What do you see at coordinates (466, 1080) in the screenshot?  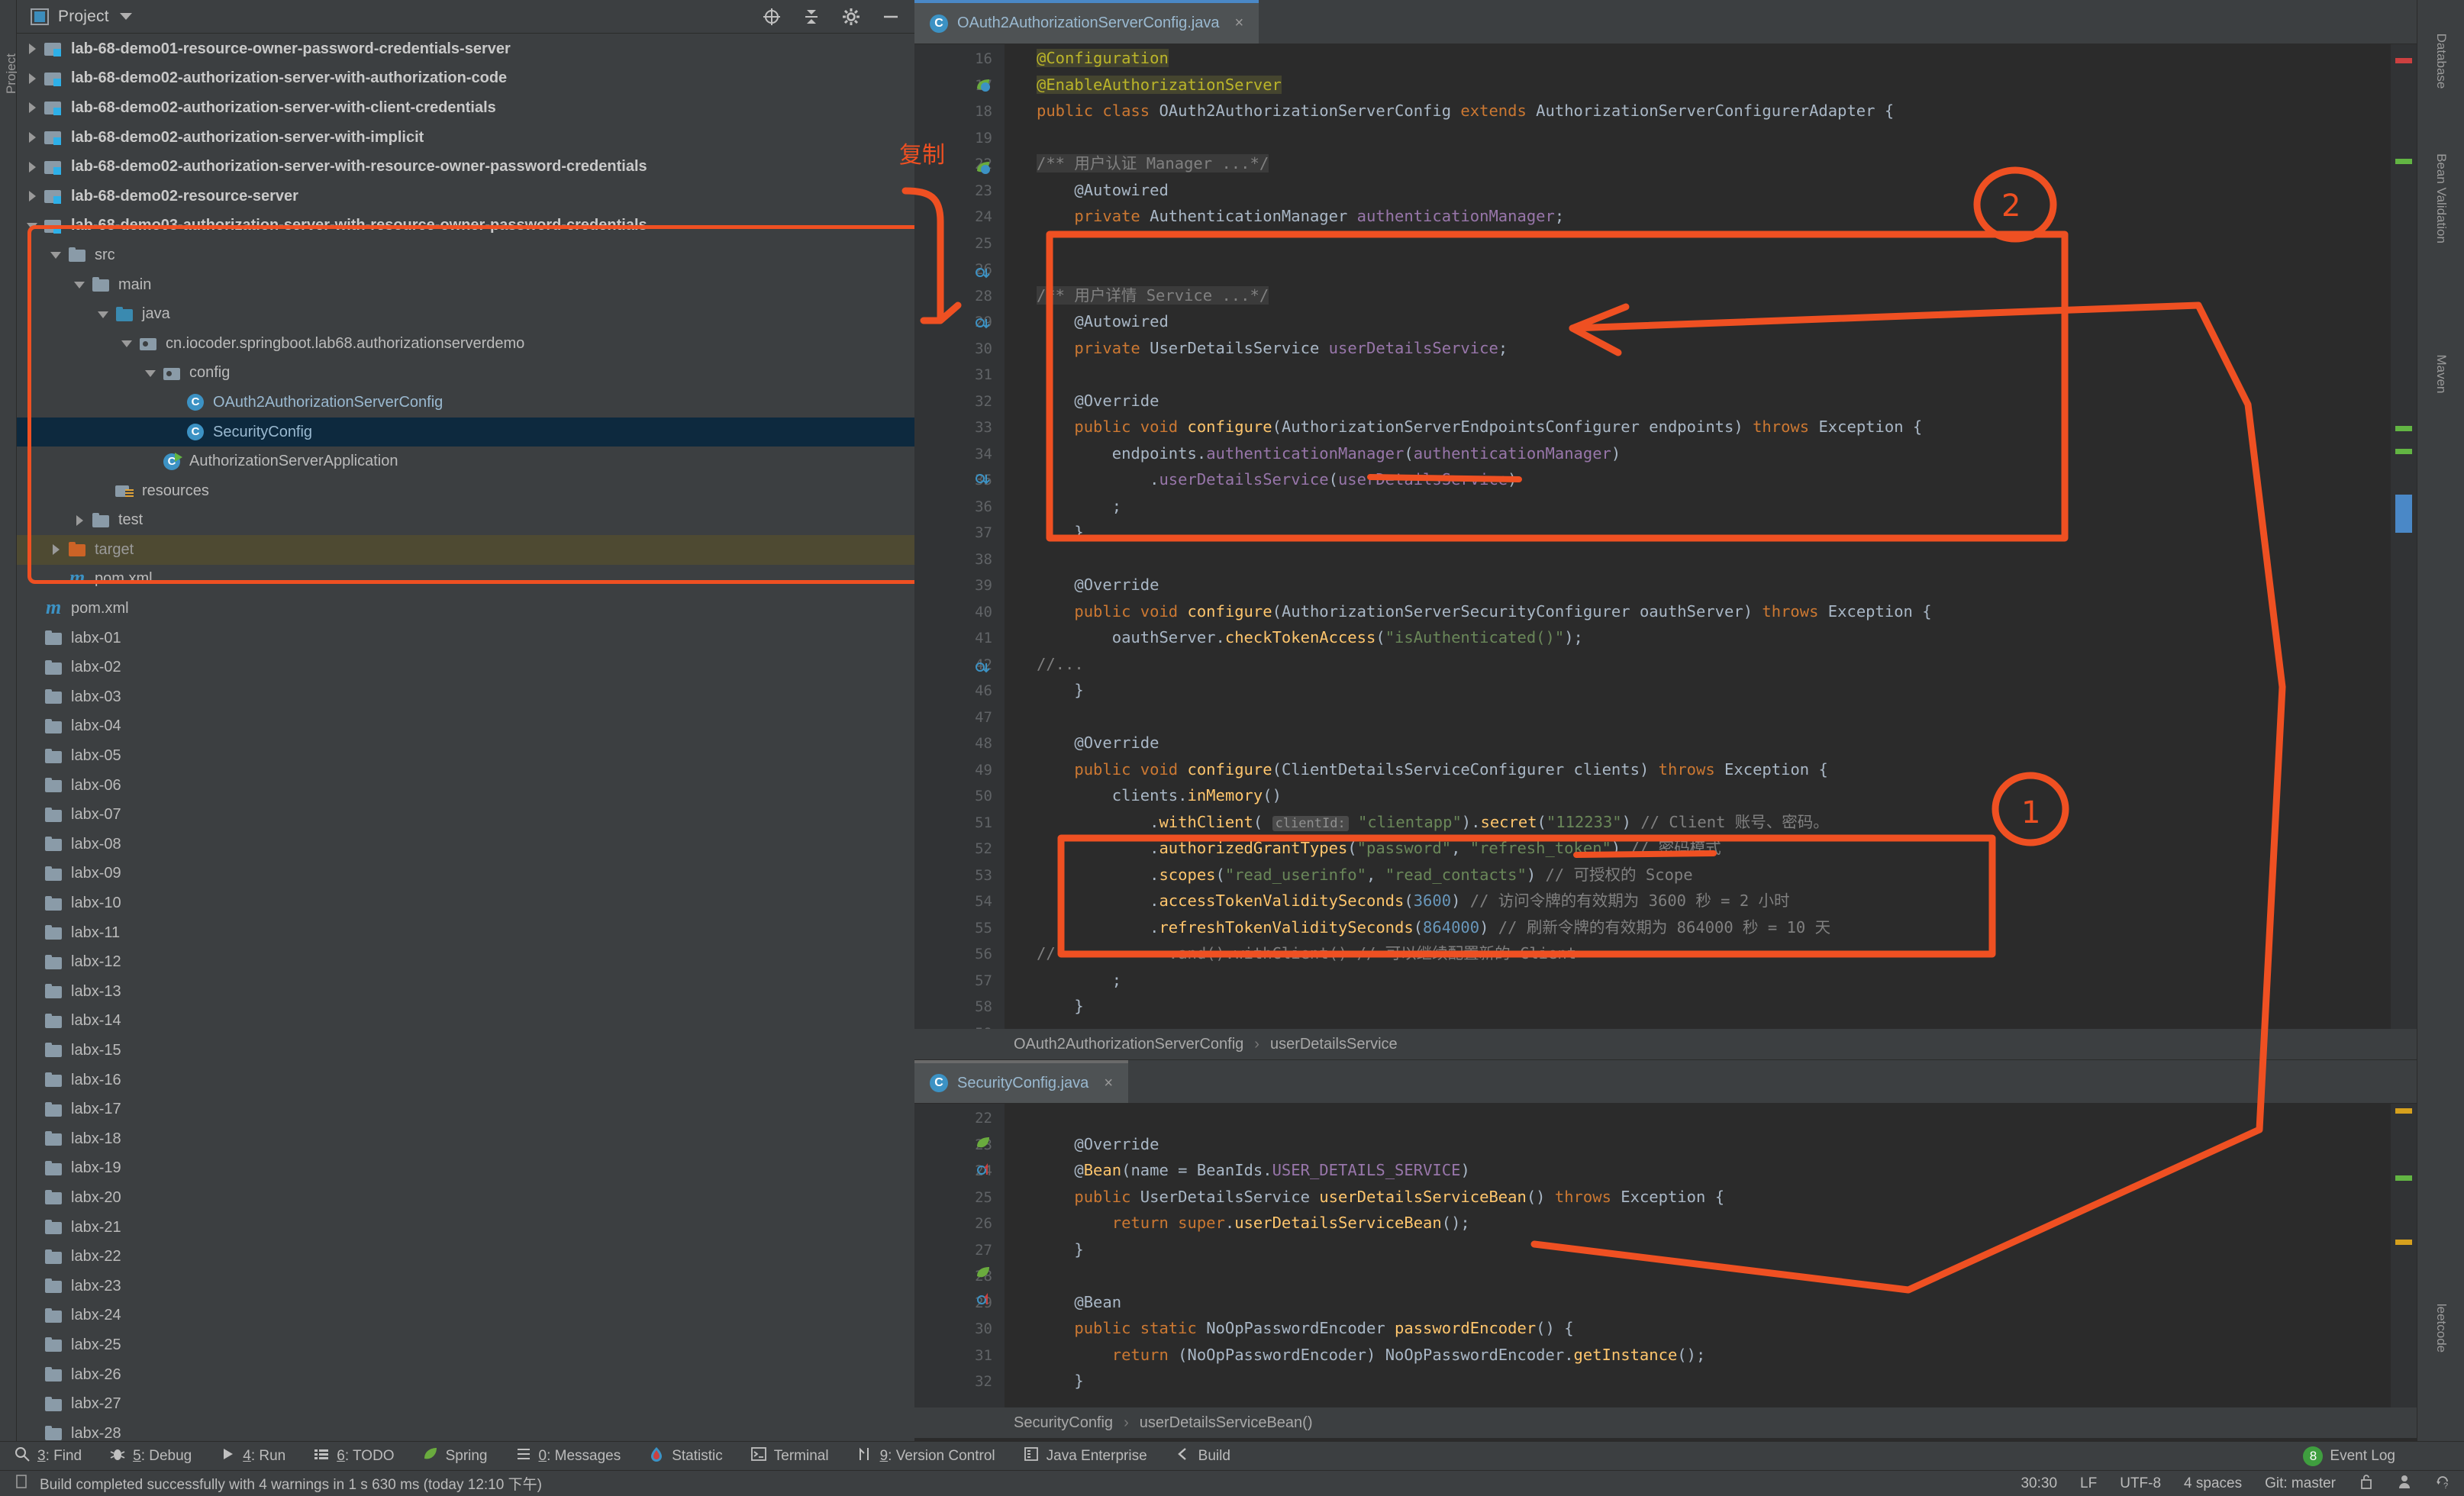 I see `tree-item: labx-16` at bounding box center [466, 1080].